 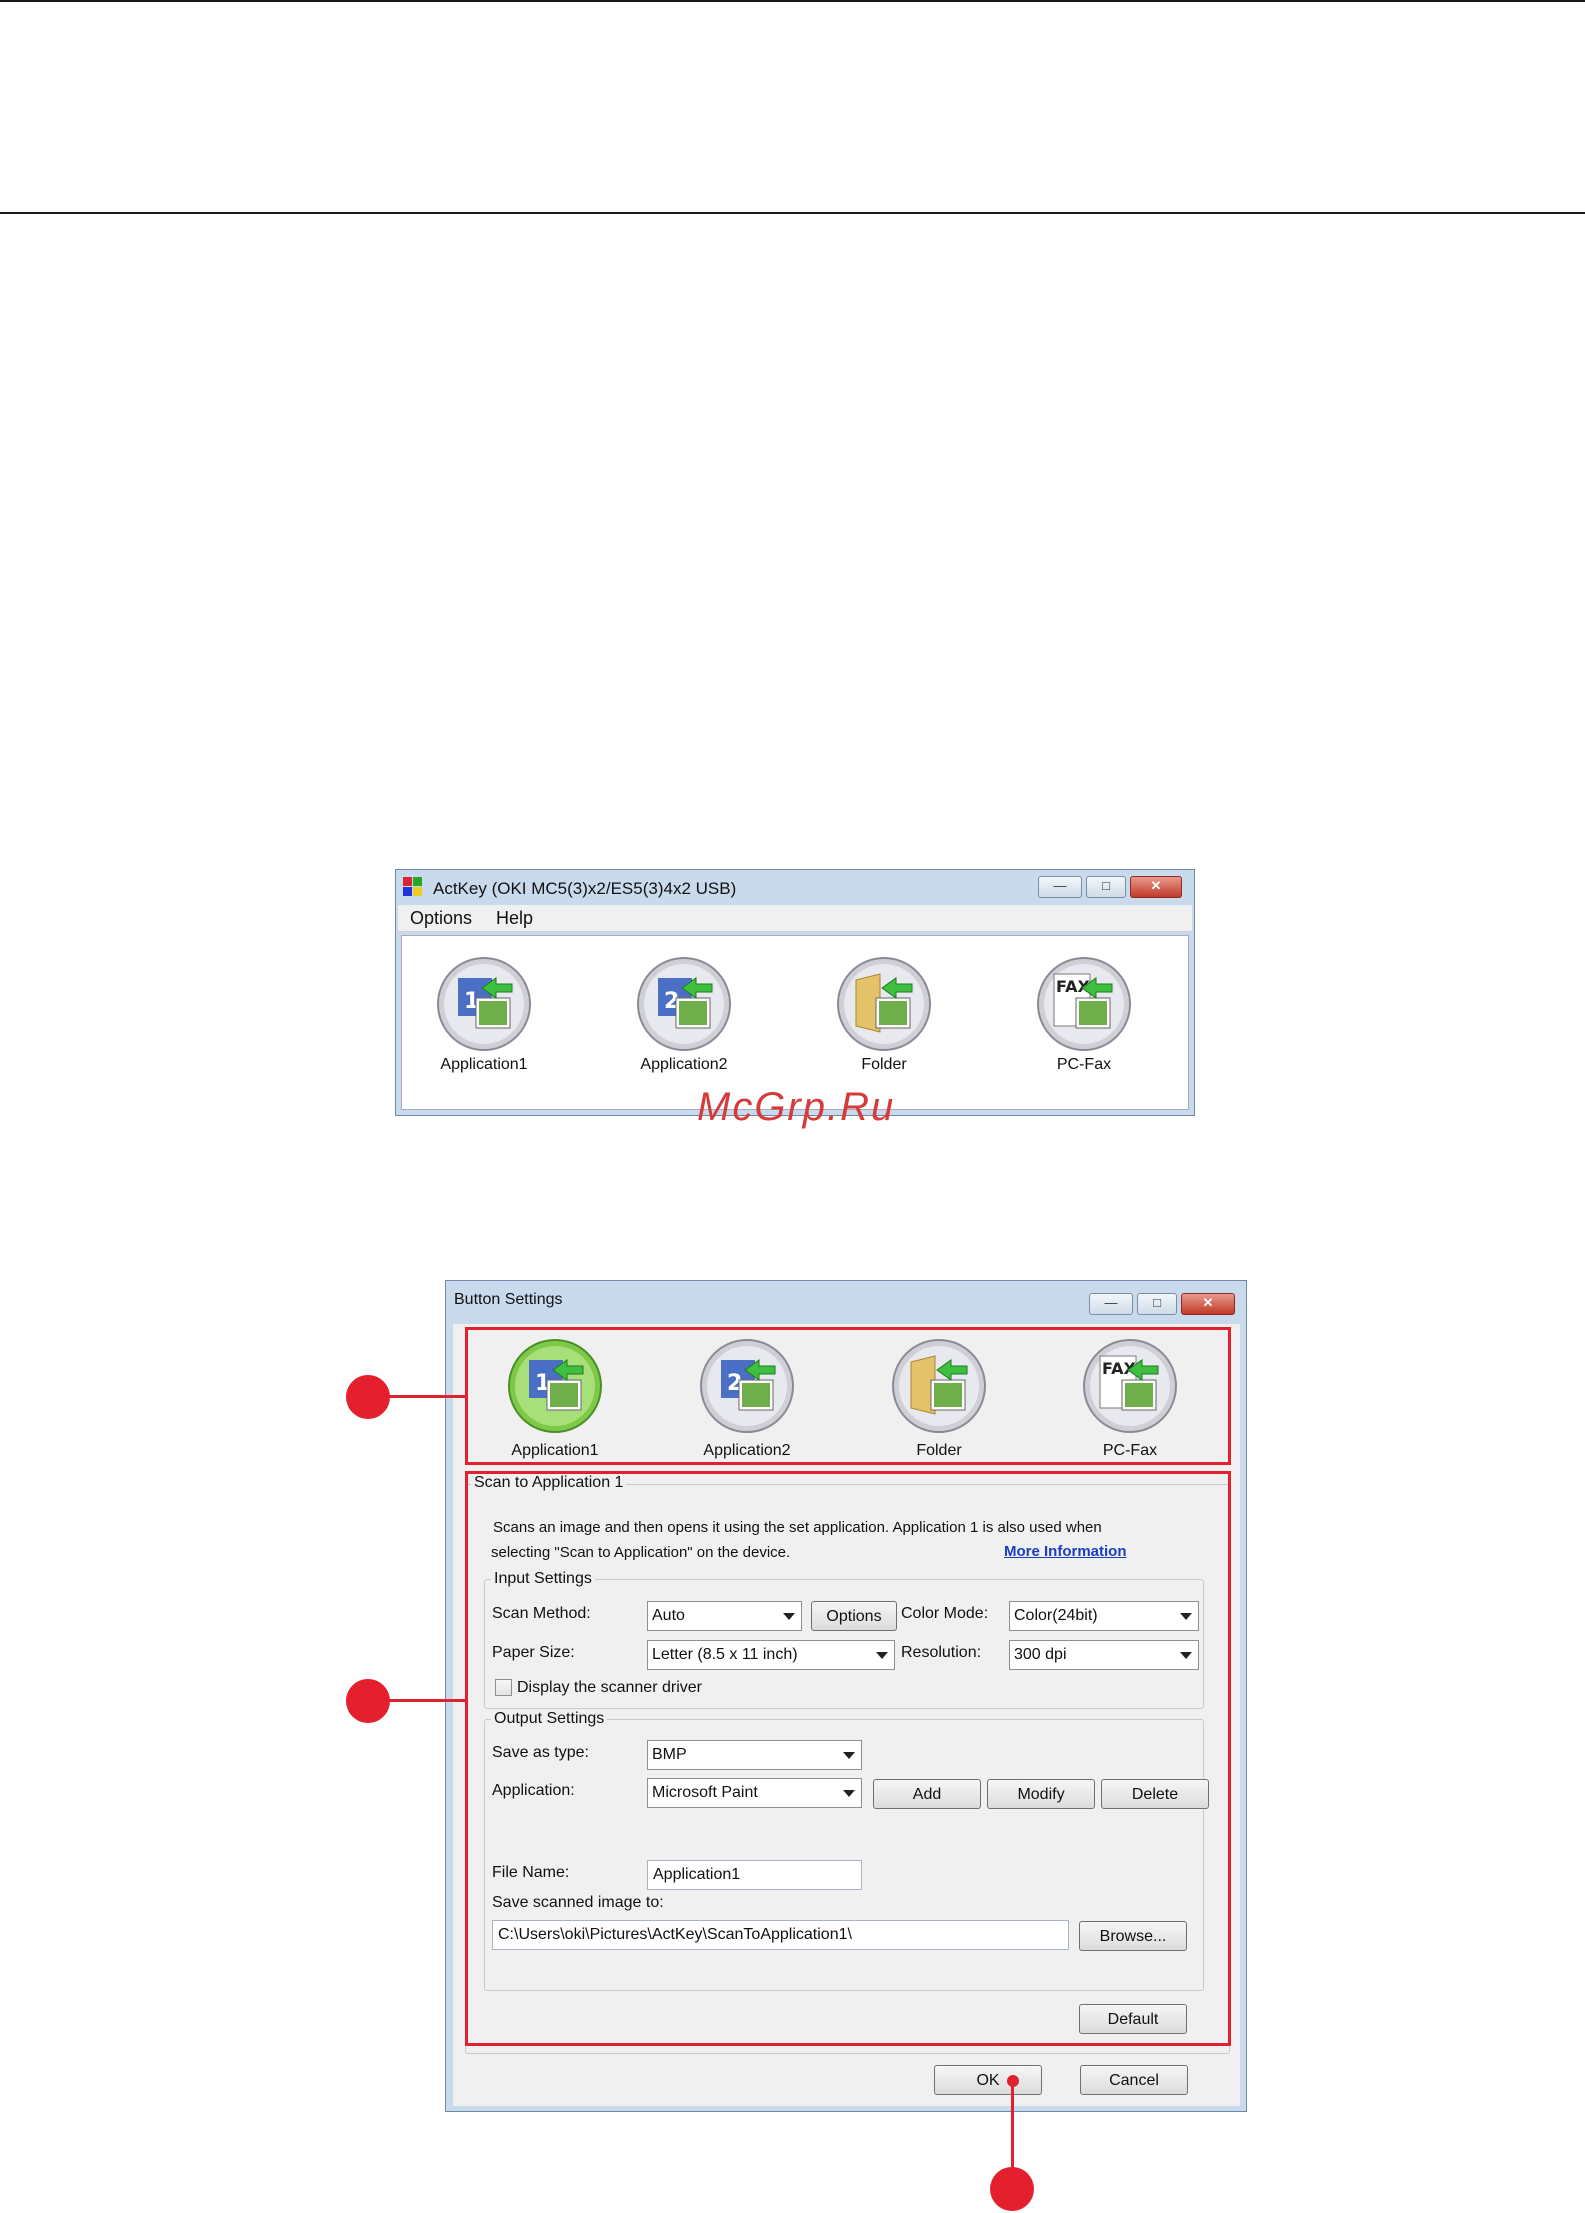 I want to click on cancel-button: Cancel, so click(x=1134, y=2080).